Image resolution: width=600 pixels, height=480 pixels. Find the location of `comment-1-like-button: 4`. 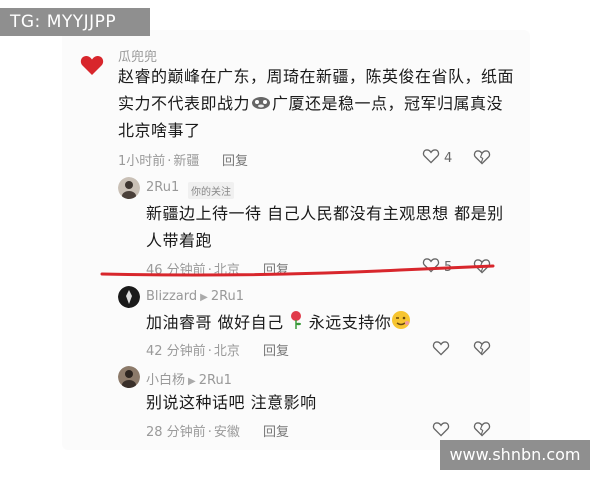

comment-1-like-button: 4 is located at coordinates (437, 158).